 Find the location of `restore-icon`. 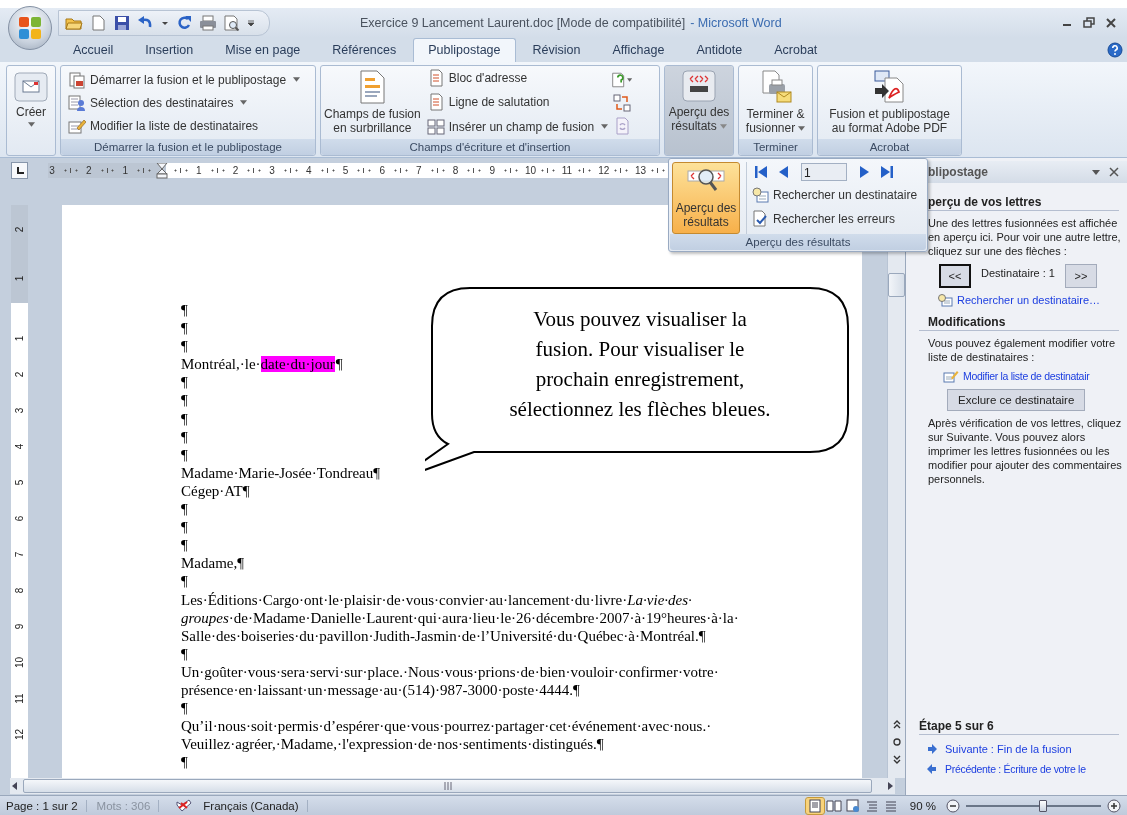

restore-icon is located at coordinates (1089, 23).